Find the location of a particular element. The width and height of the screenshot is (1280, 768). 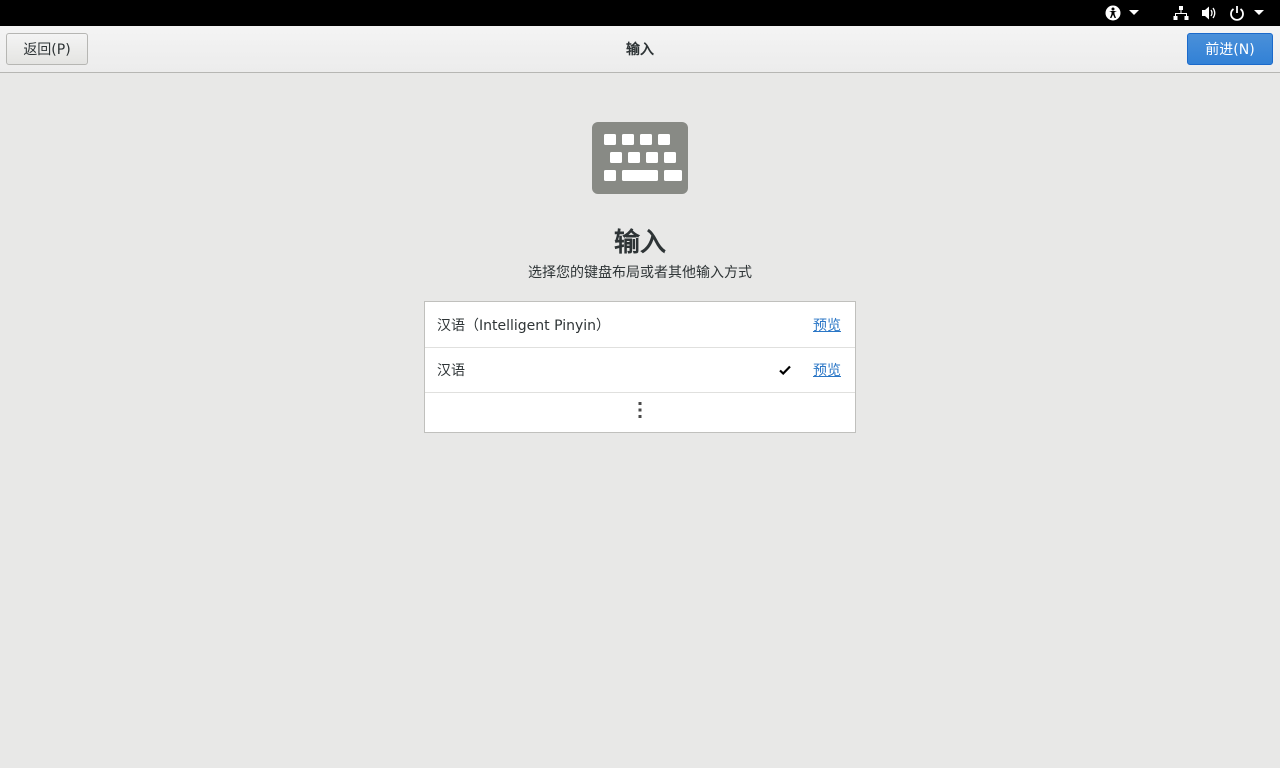

list-item: 汉语（Intelligent Pinyin） 预览 is located at coordinates (640, 325).